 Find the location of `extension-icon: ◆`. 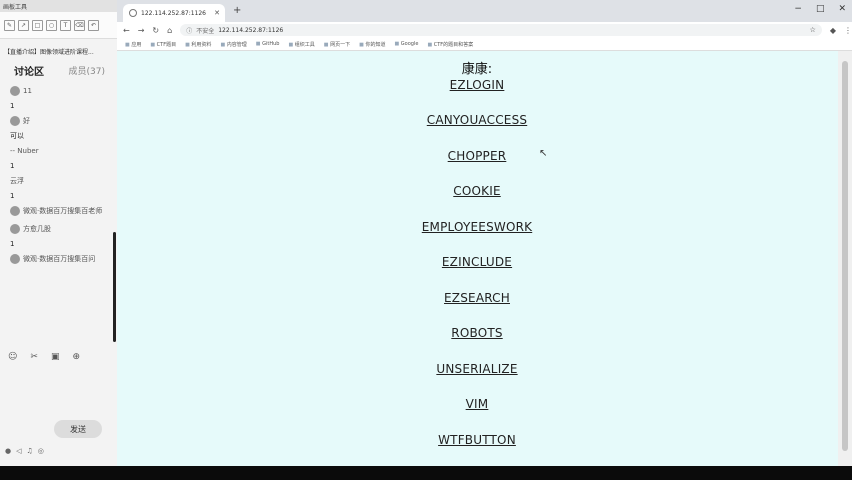

extension-icon: ◆ is located at coordinates (833, 30).